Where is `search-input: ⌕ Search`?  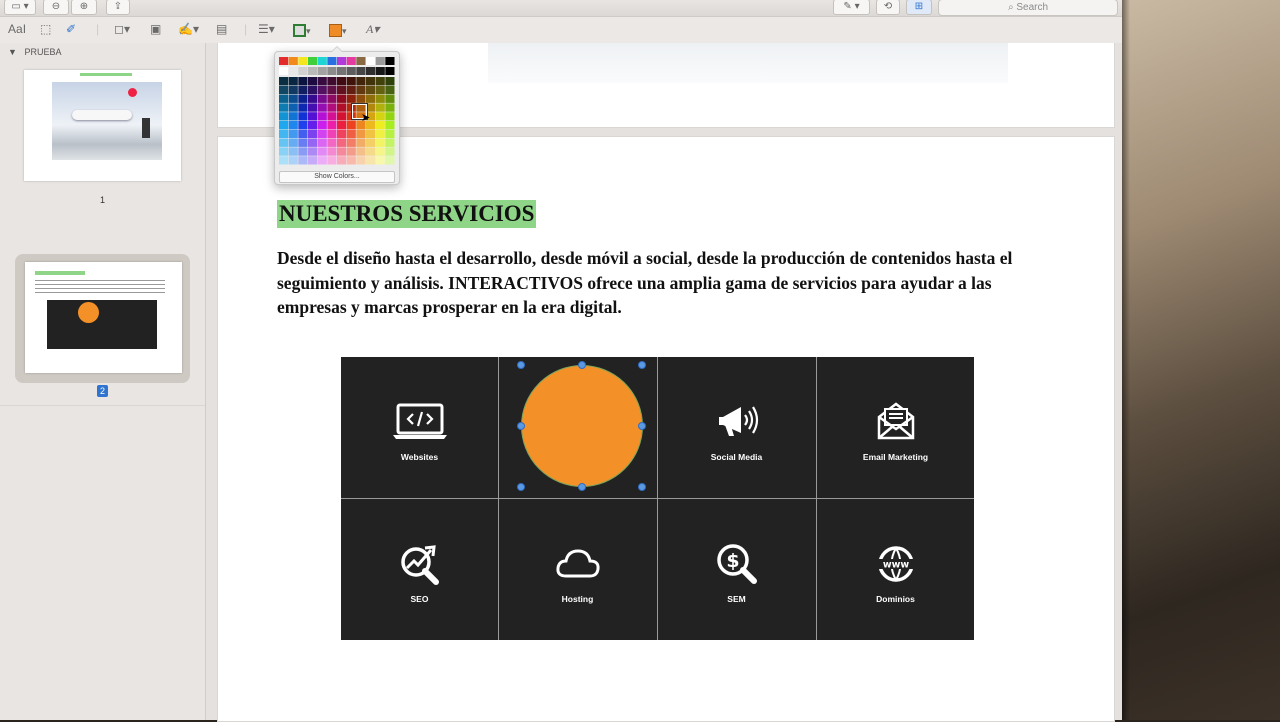 search-input: ⌕ Search is located at coordinates (1028, 8).